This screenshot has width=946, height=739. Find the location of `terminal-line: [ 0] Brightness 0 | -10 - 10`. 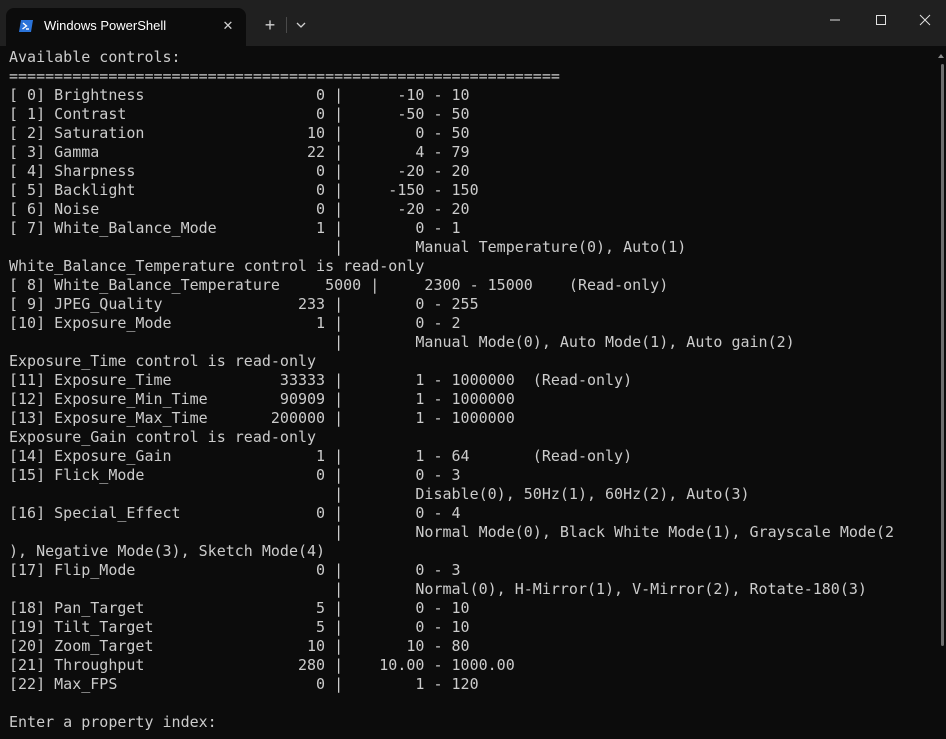

terminal-line: [ 0] Brightness 0 | -10 - 10 is located at coordinates (239, 95).